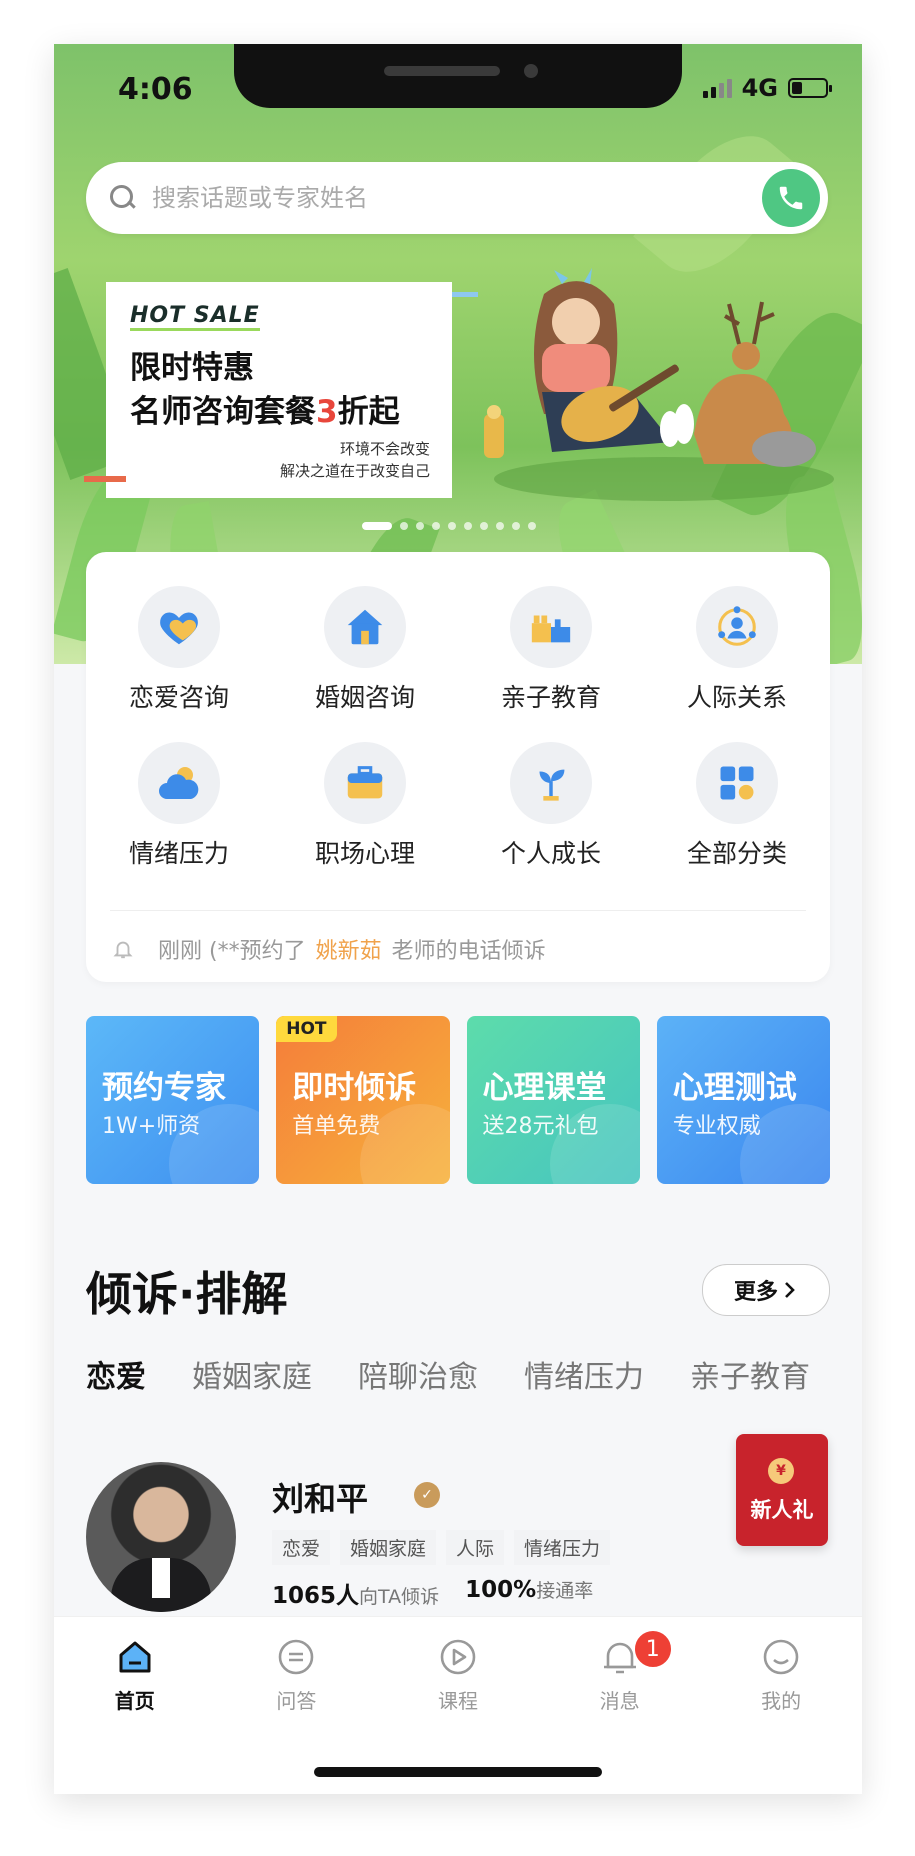 The image size is (915, 1856). What do you see at coordinates (540, 1126) in the screenshot?
I see `feature-subtitle: 送28元礼包` at bounding box center [540, 1126].